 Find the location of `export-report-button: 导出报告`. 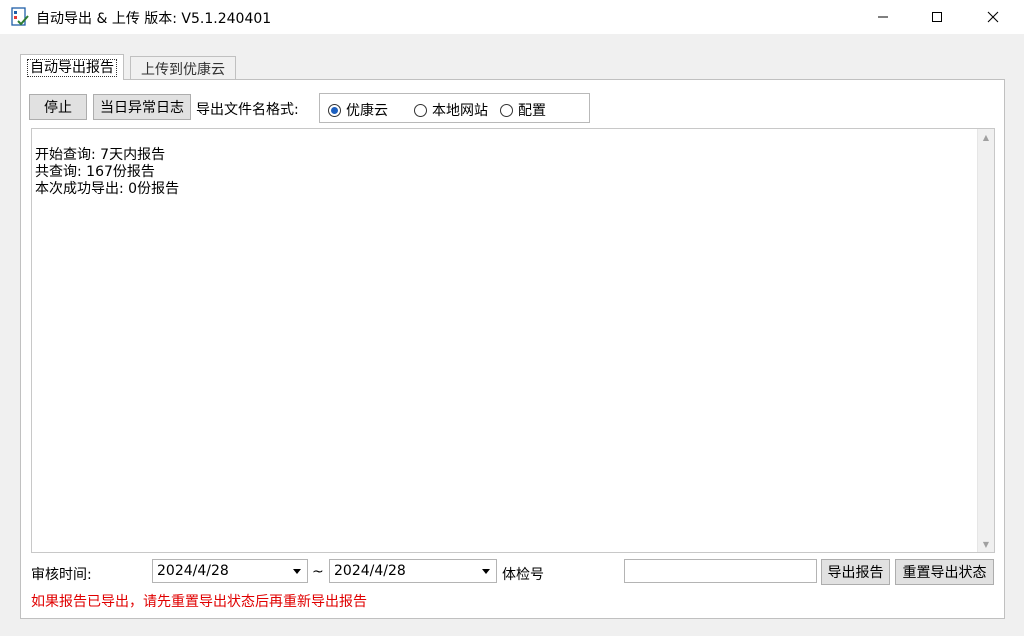

export-report-button: 导出报告 is located at coordinates (855, 572).